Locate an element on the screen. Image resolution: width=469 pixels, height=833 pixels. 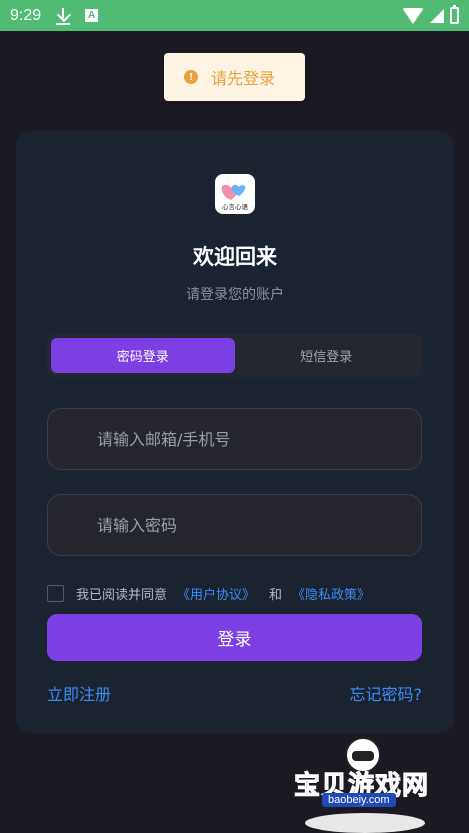
password-field is located at coordinates (234, 525).